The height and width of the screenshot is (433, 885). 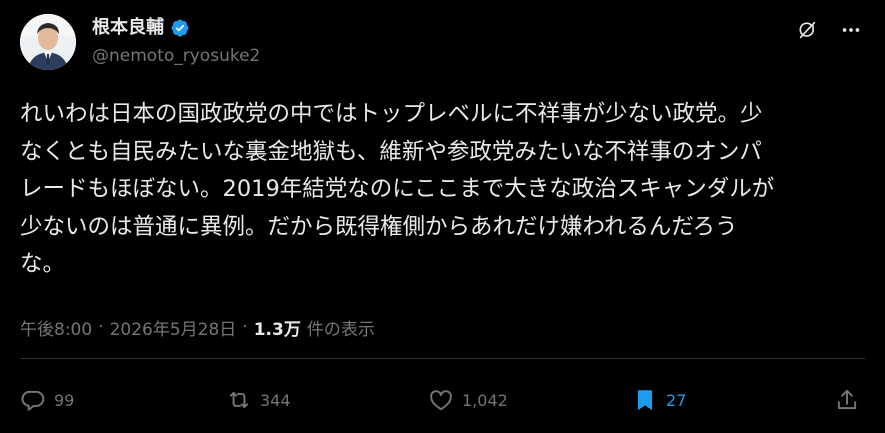 I want to click on action-bar: 99 344 1,042 27, so click(x=442, y=400).